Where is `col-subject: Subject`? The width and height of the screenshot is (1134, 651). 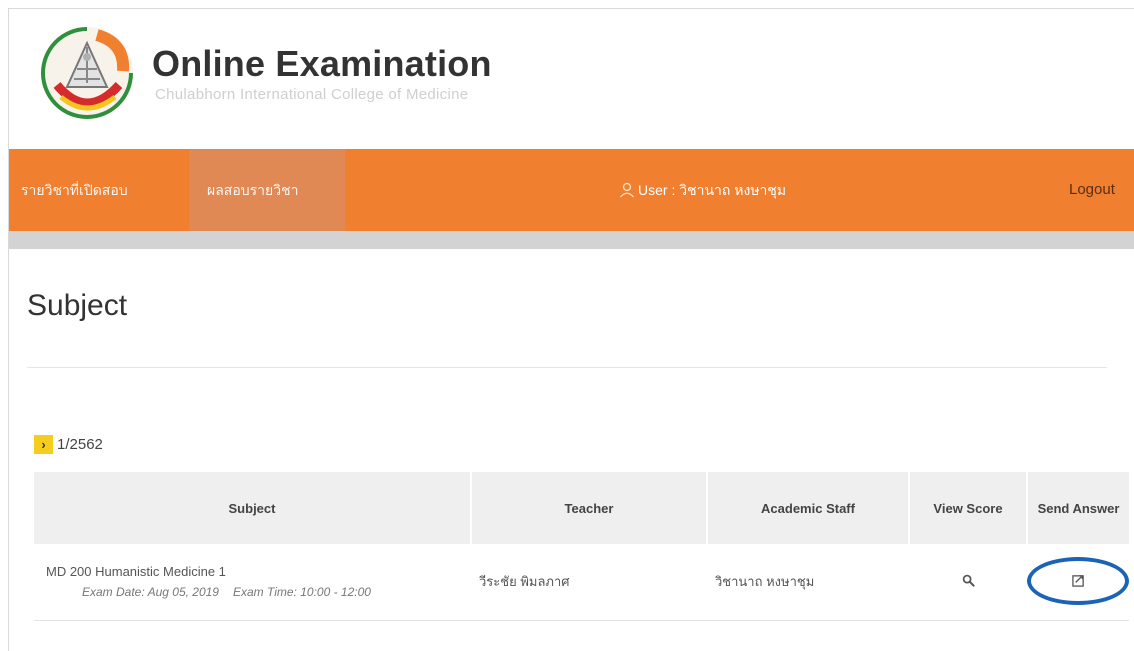 col-subject: Subject is located at coordinates (253, 508).